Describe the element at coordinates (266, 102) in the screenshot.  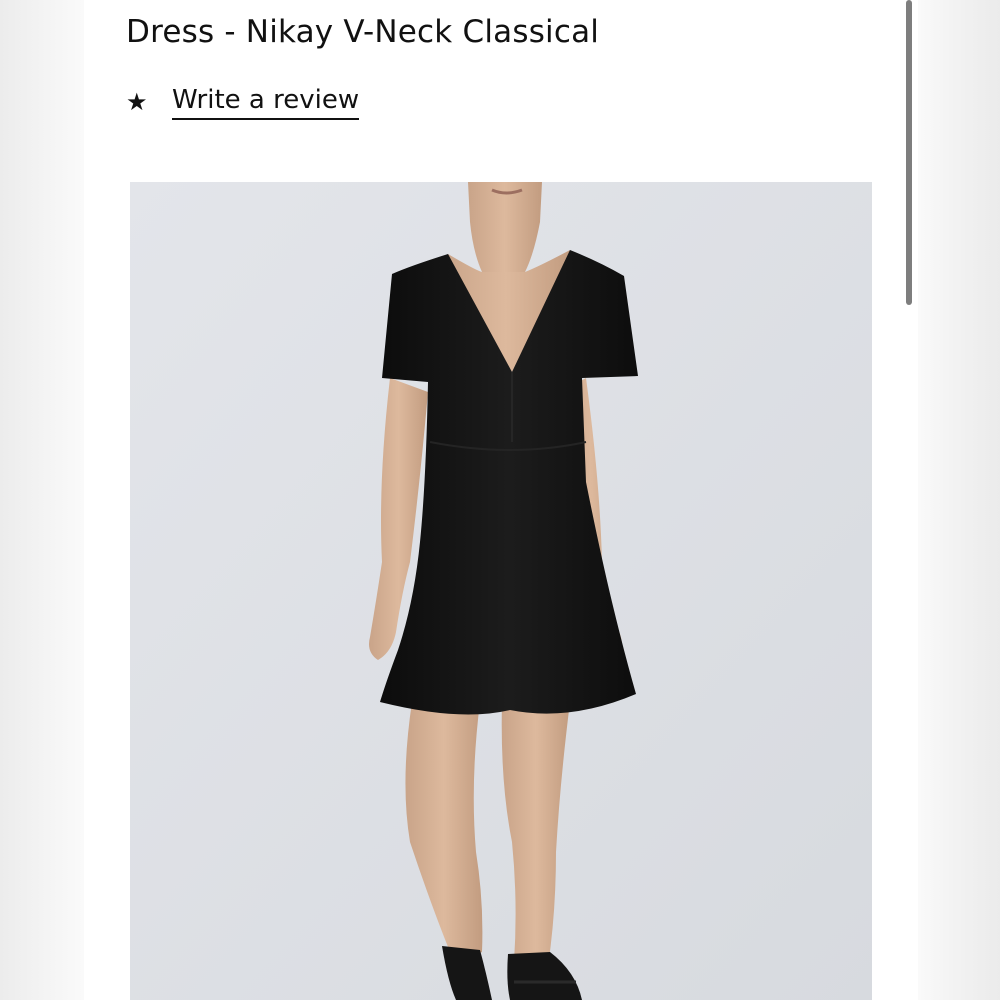
I see `write-review-link: Write a review` at that location.